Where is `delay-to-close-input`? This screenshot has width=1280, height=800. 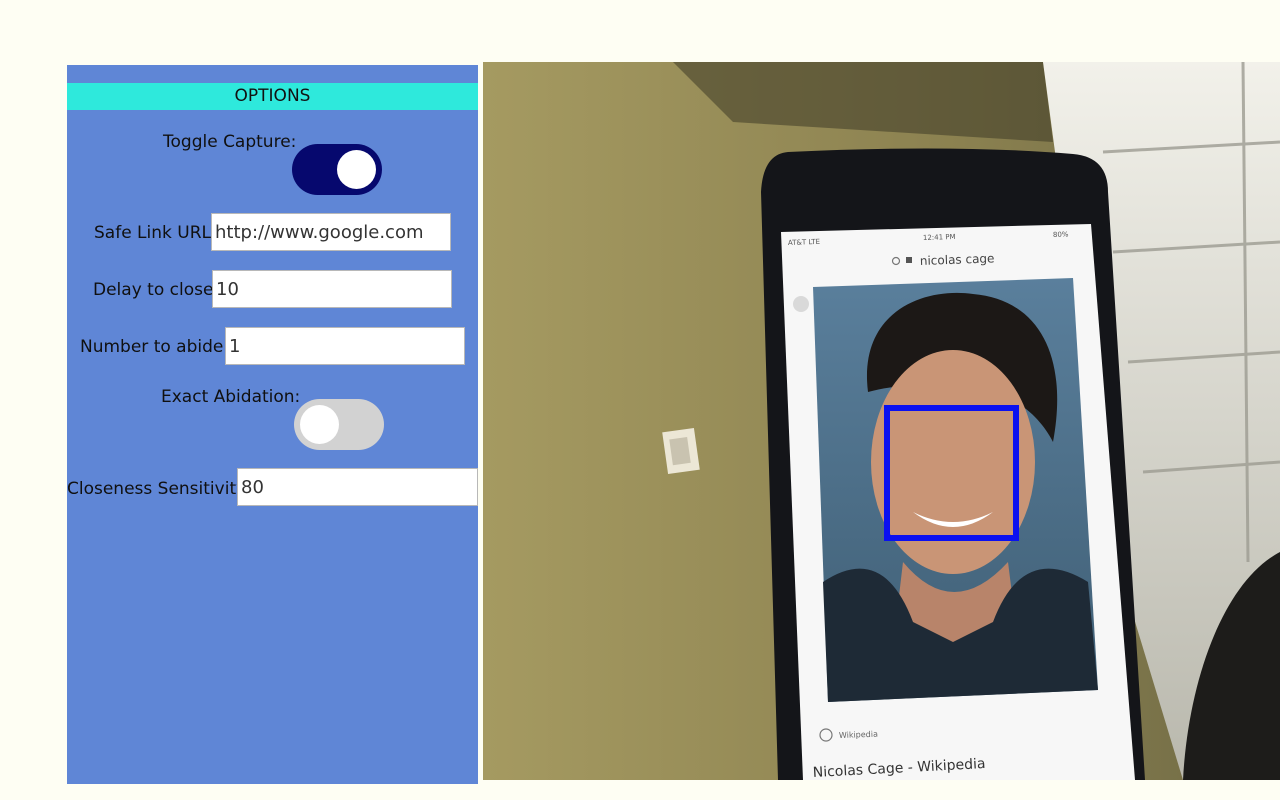 delay-to-close-input is located at coordinates (332, 289).